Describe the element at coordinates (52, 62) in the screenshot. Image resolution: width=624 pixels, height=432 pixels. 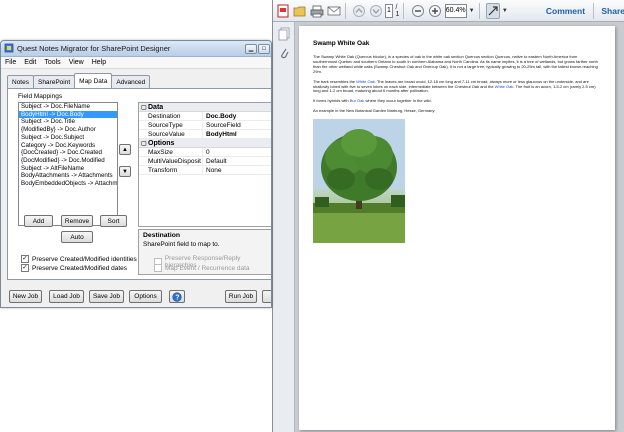
I see `menu-tools: Tools` at that location.